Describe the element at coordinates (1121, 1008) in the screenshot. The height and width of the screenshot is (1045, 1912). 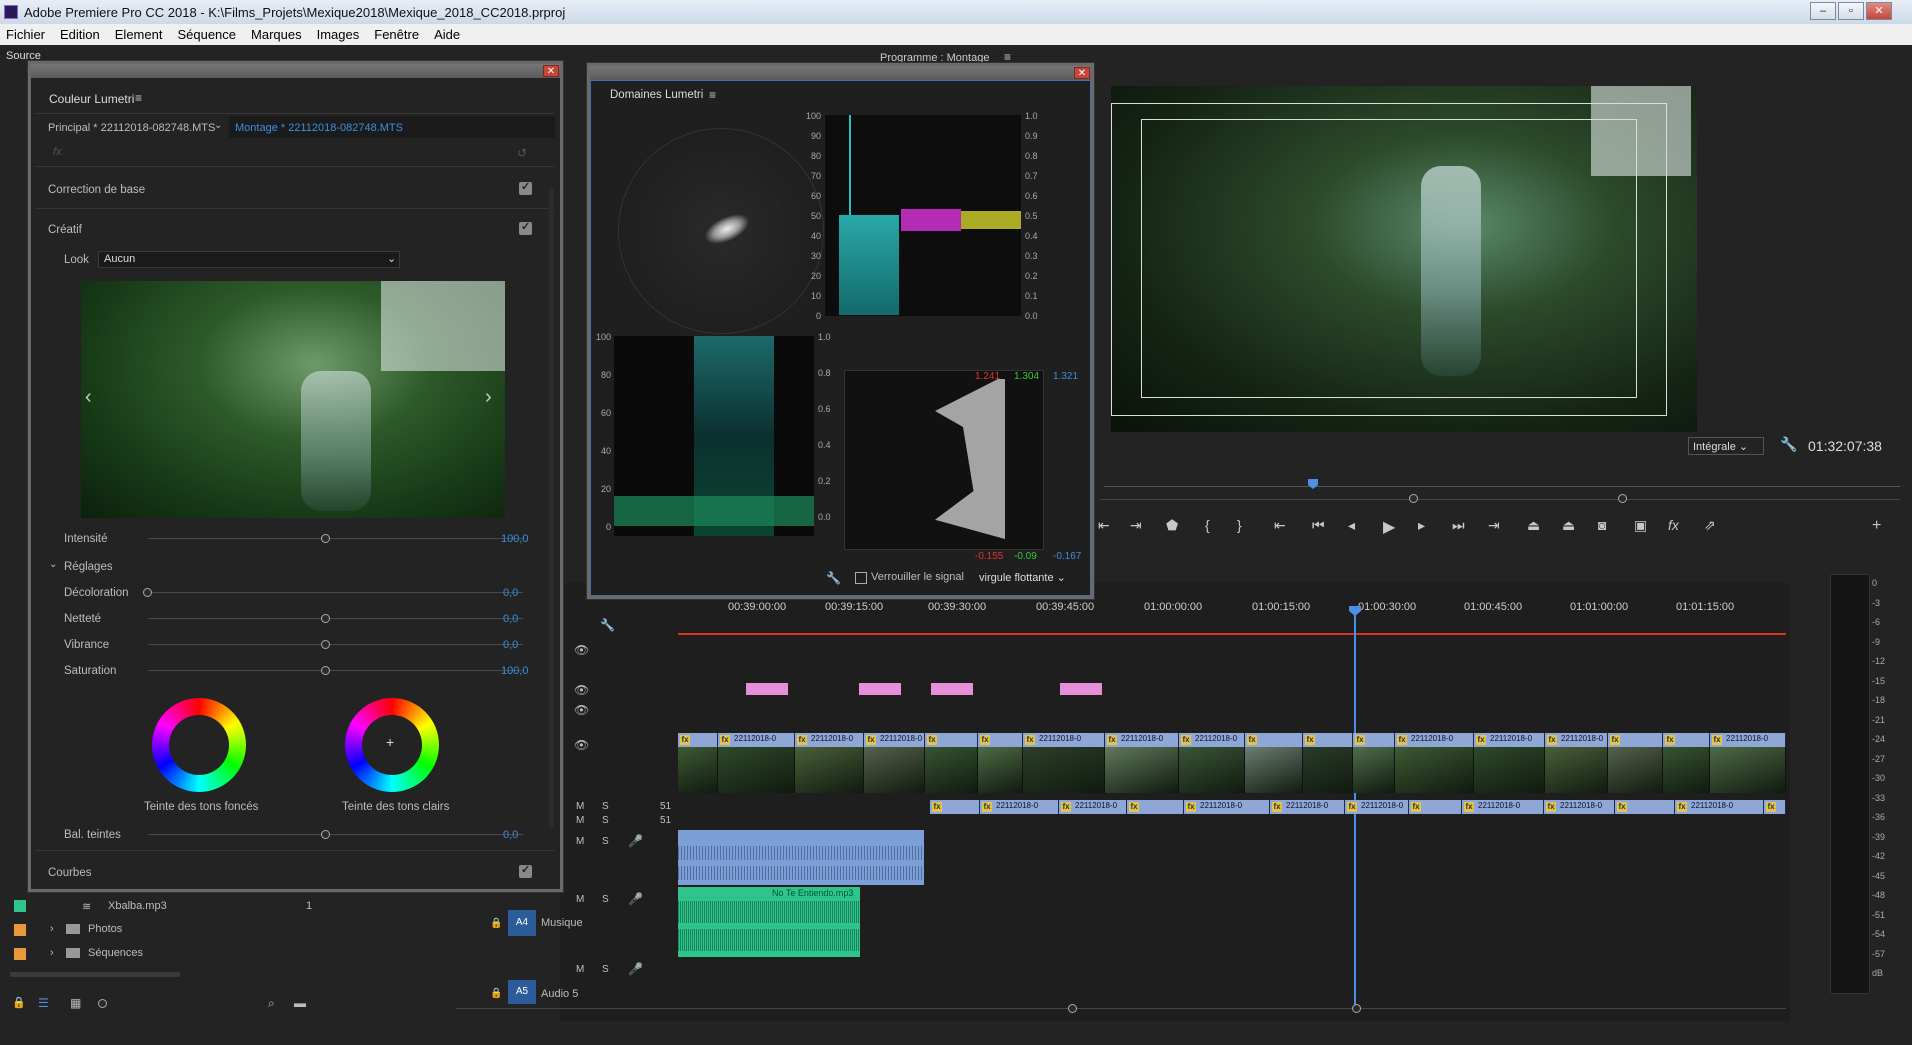
I see `timeline-scrollbar` at that location.